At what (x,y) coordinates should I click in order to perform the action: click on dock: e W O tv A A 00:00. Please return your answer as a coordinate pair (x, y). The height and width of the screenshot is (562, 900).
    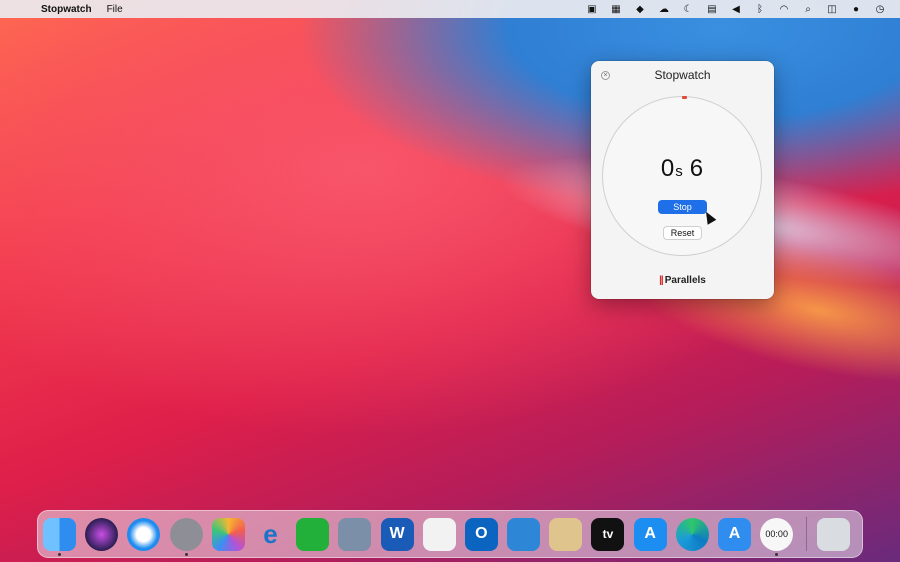
    Looking at the image, I should click on (450, 534).